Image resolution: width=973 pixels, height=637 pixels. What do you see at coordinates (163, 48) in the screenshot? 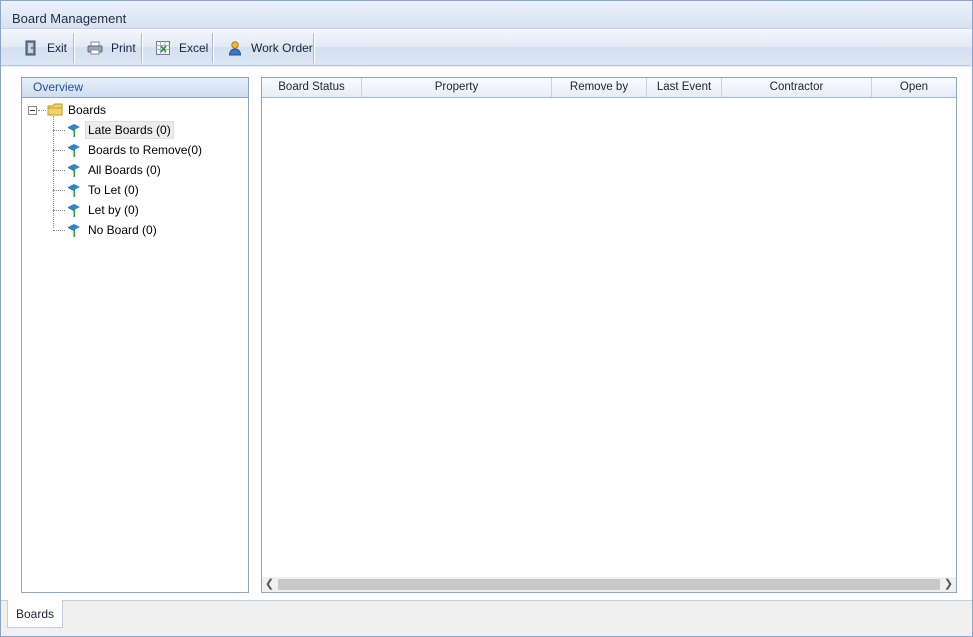
I see `excel-icon` at bounding box center [163, 48].